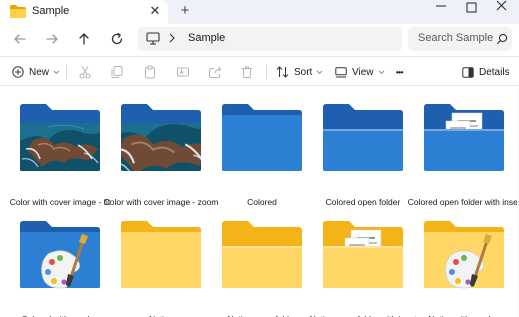  I want to click on copy-button, so click(117, 72).